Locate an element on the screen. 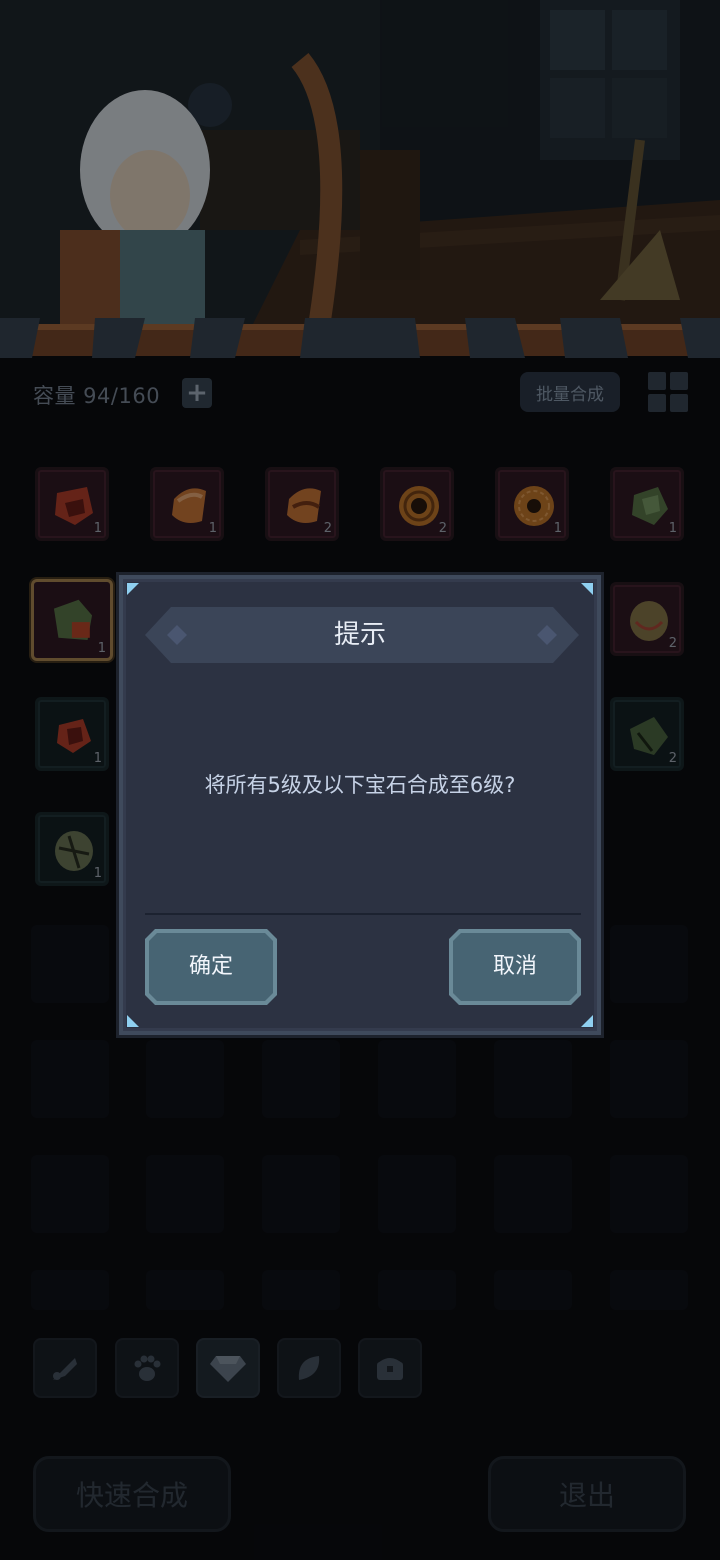 The image size is (720, 1560). dialog-title: 提示 is located at coordinates (359, 635).